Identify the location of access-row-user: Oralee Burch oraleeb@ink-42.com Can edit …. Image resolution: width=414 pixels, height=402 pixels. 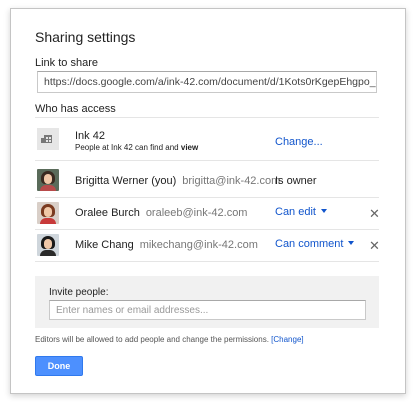
(207, 214).